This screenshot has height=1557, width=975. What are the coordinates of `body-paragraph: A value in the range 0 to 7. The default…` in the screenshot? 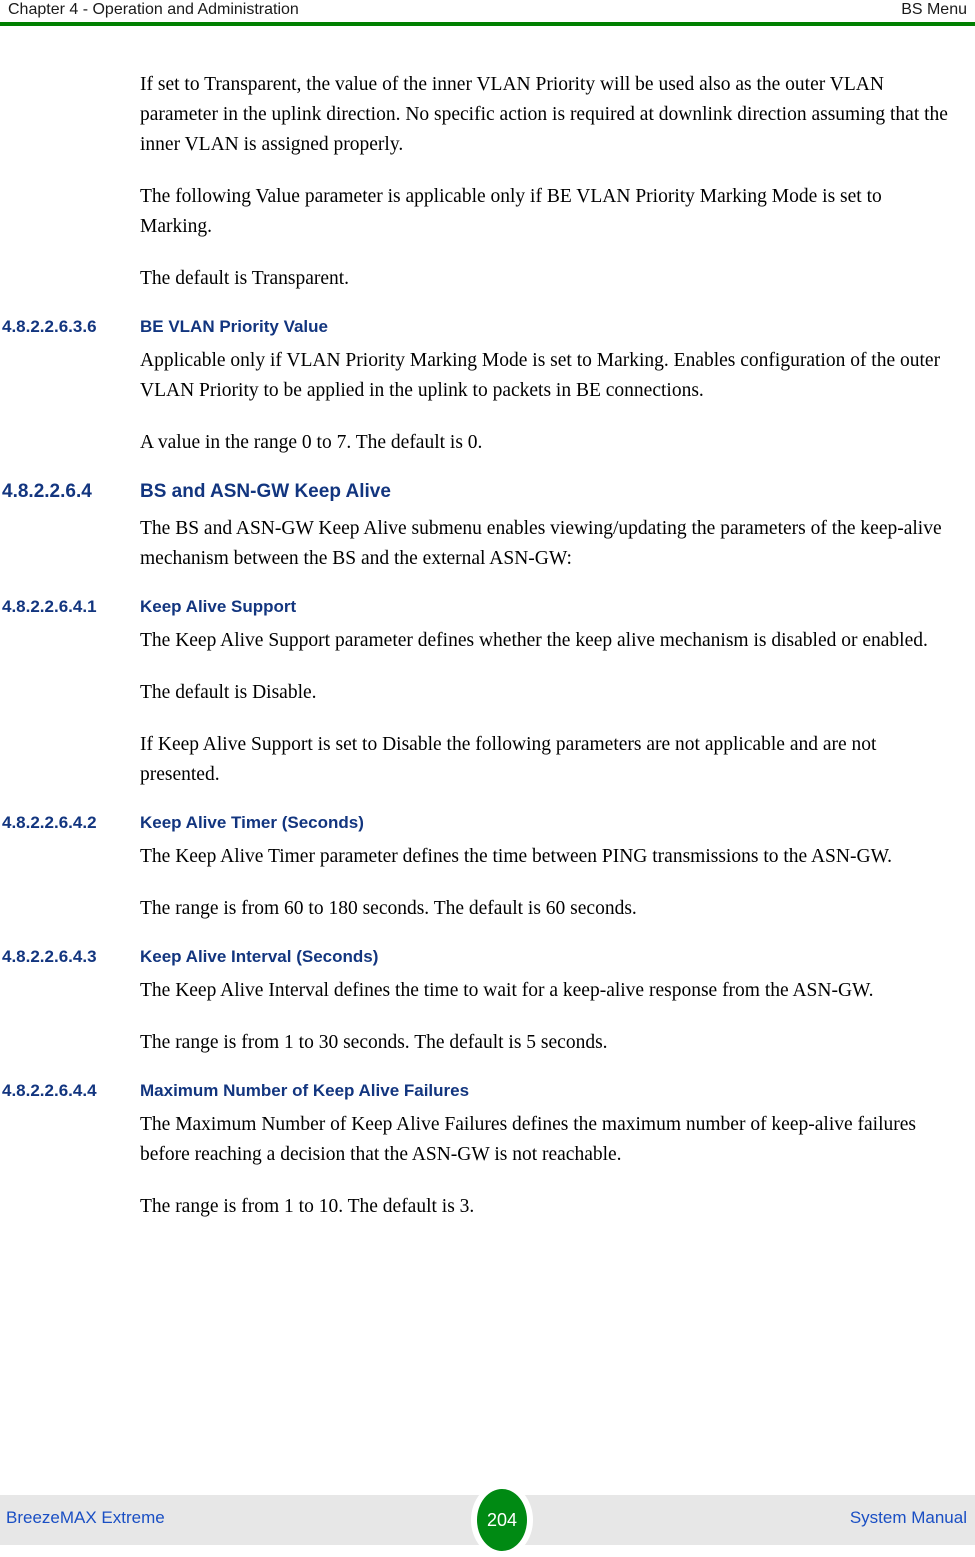 It's located at (311, 442).